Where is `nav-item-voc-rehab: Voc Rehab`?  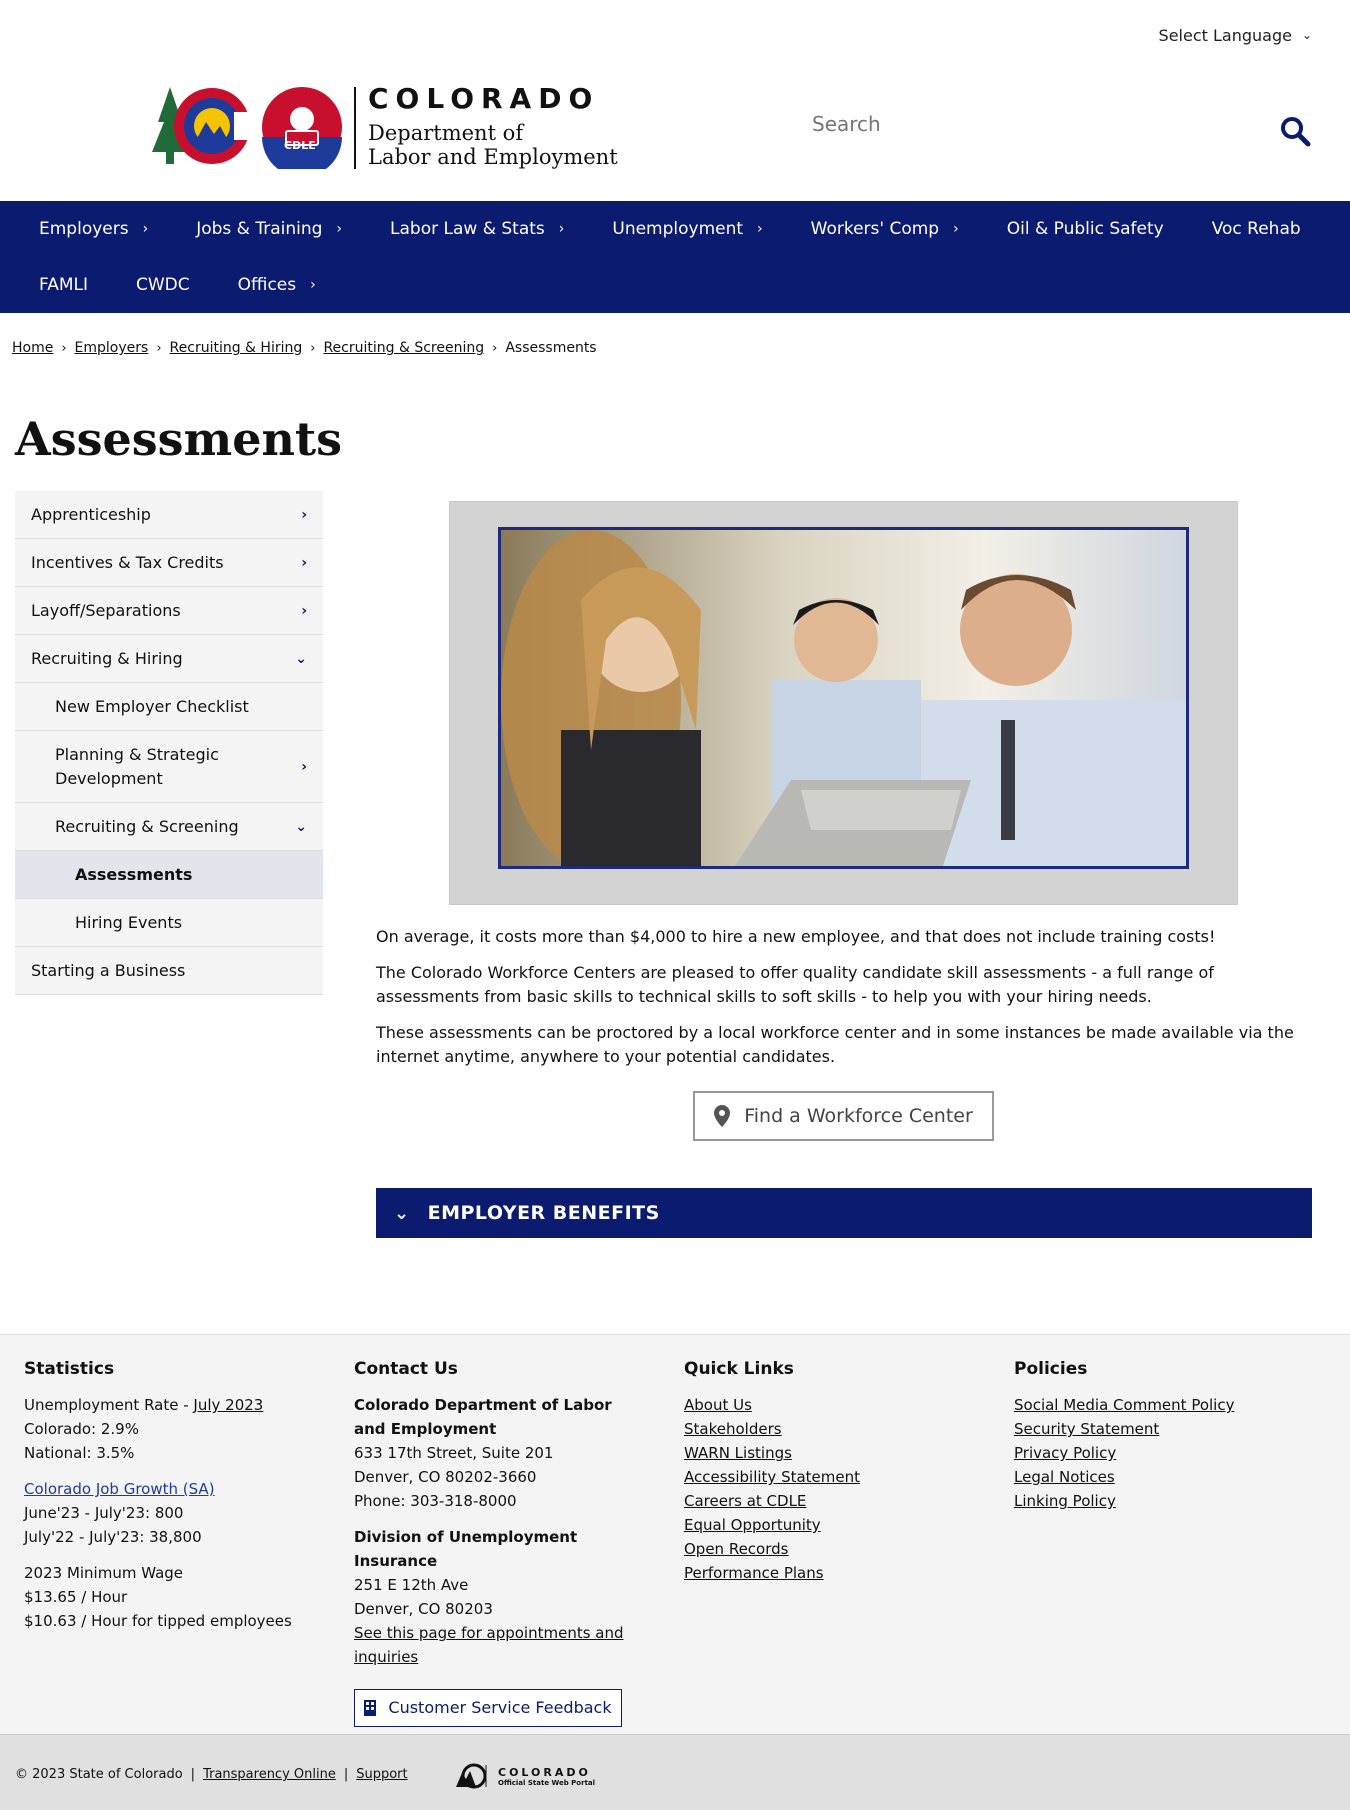
nav-item-voc-rehab: Voc Rehab is located at coordinates (1256, 229).